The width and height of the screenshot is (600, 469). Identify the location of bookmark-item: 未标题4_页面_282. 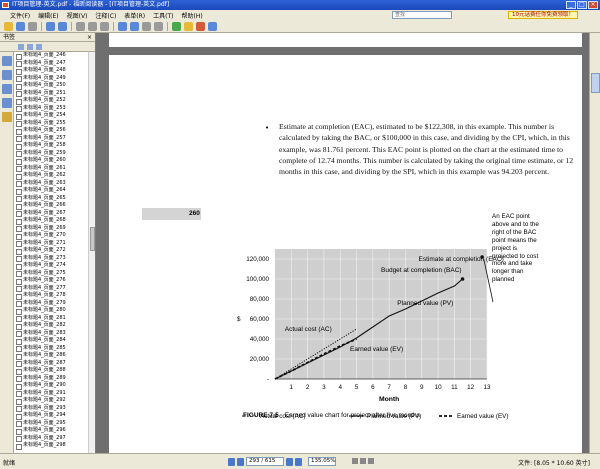
(51, 326).